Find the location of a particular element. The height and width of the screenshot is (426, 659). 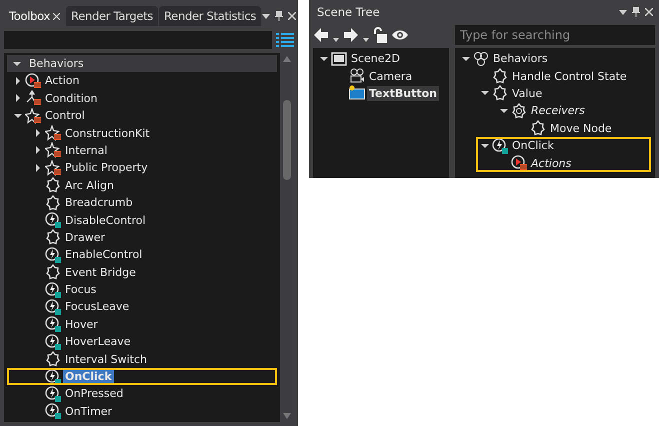

tree-item: Scene2D is located at coordinates (375, 58).